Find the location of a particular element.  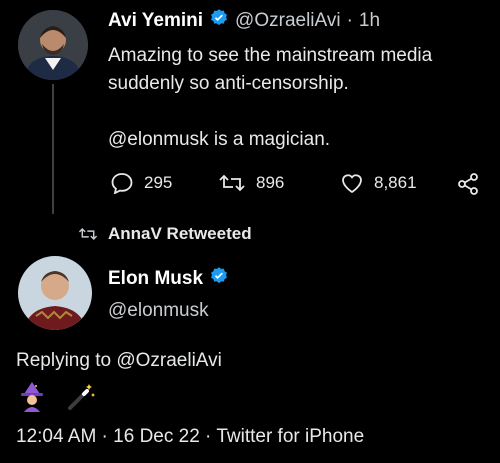

avatar-elon is located at coordinates (55, 293).